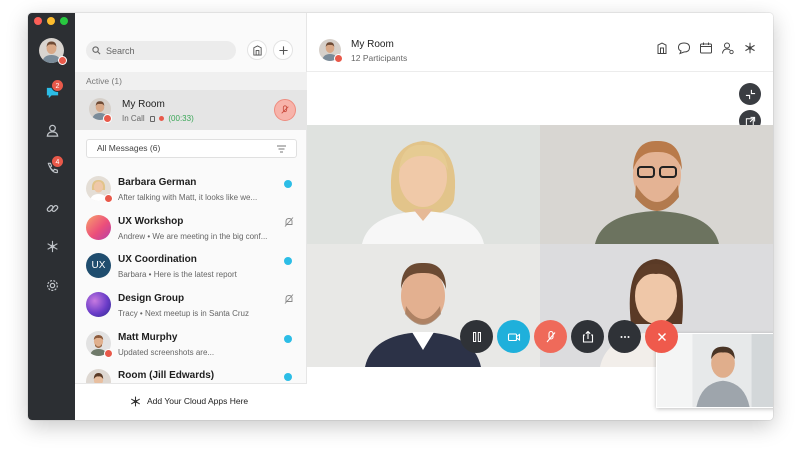 The height and width of the screenshot is (462, 800). I want to click on room-title: My Room, so click(372, 44).